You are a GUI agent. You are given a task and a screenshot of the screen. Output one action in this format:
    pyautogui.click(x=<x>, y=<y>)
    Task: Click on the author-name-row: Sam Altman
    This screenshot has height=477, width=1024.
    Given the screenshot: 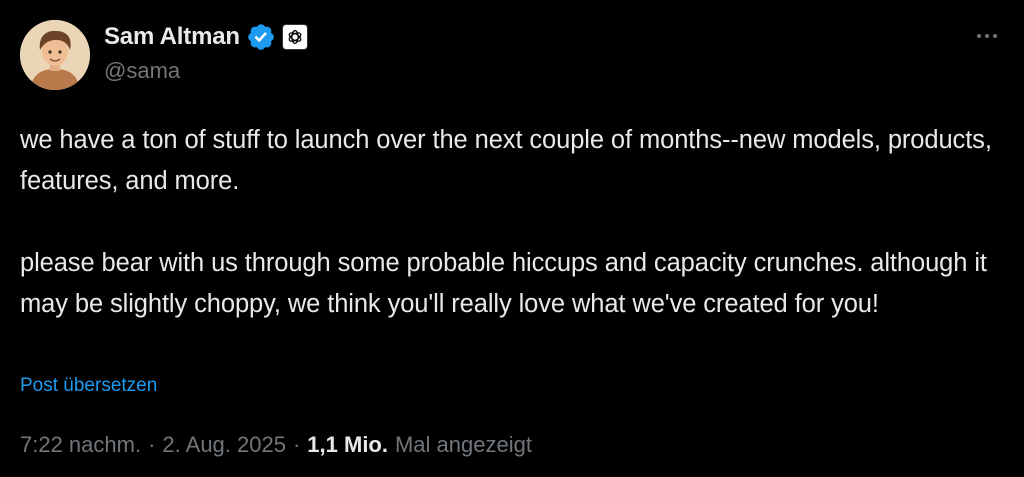 What is the action you would take?
    pyautogui.click(x=206, y=37)
    